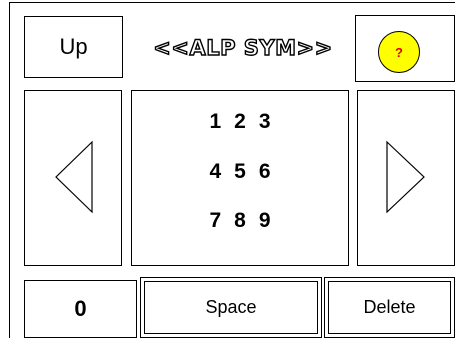  I want to click on key-5: 5, so click(240, 172).